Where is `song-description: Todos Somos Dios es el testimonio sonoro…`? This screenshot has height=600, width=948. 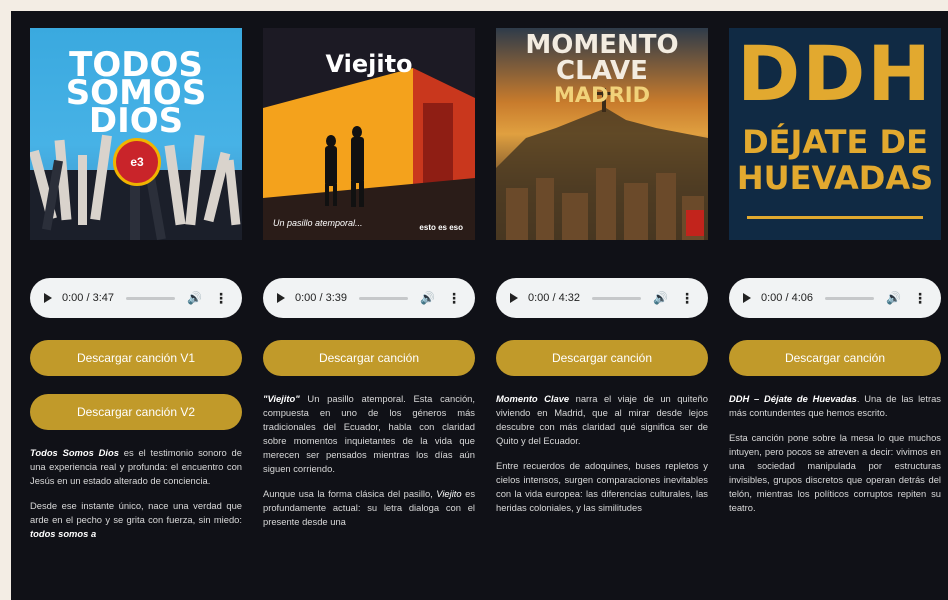 song-description: Todos Somos Dios es el testimonio sonoro… is located at coordinates (136, 493).